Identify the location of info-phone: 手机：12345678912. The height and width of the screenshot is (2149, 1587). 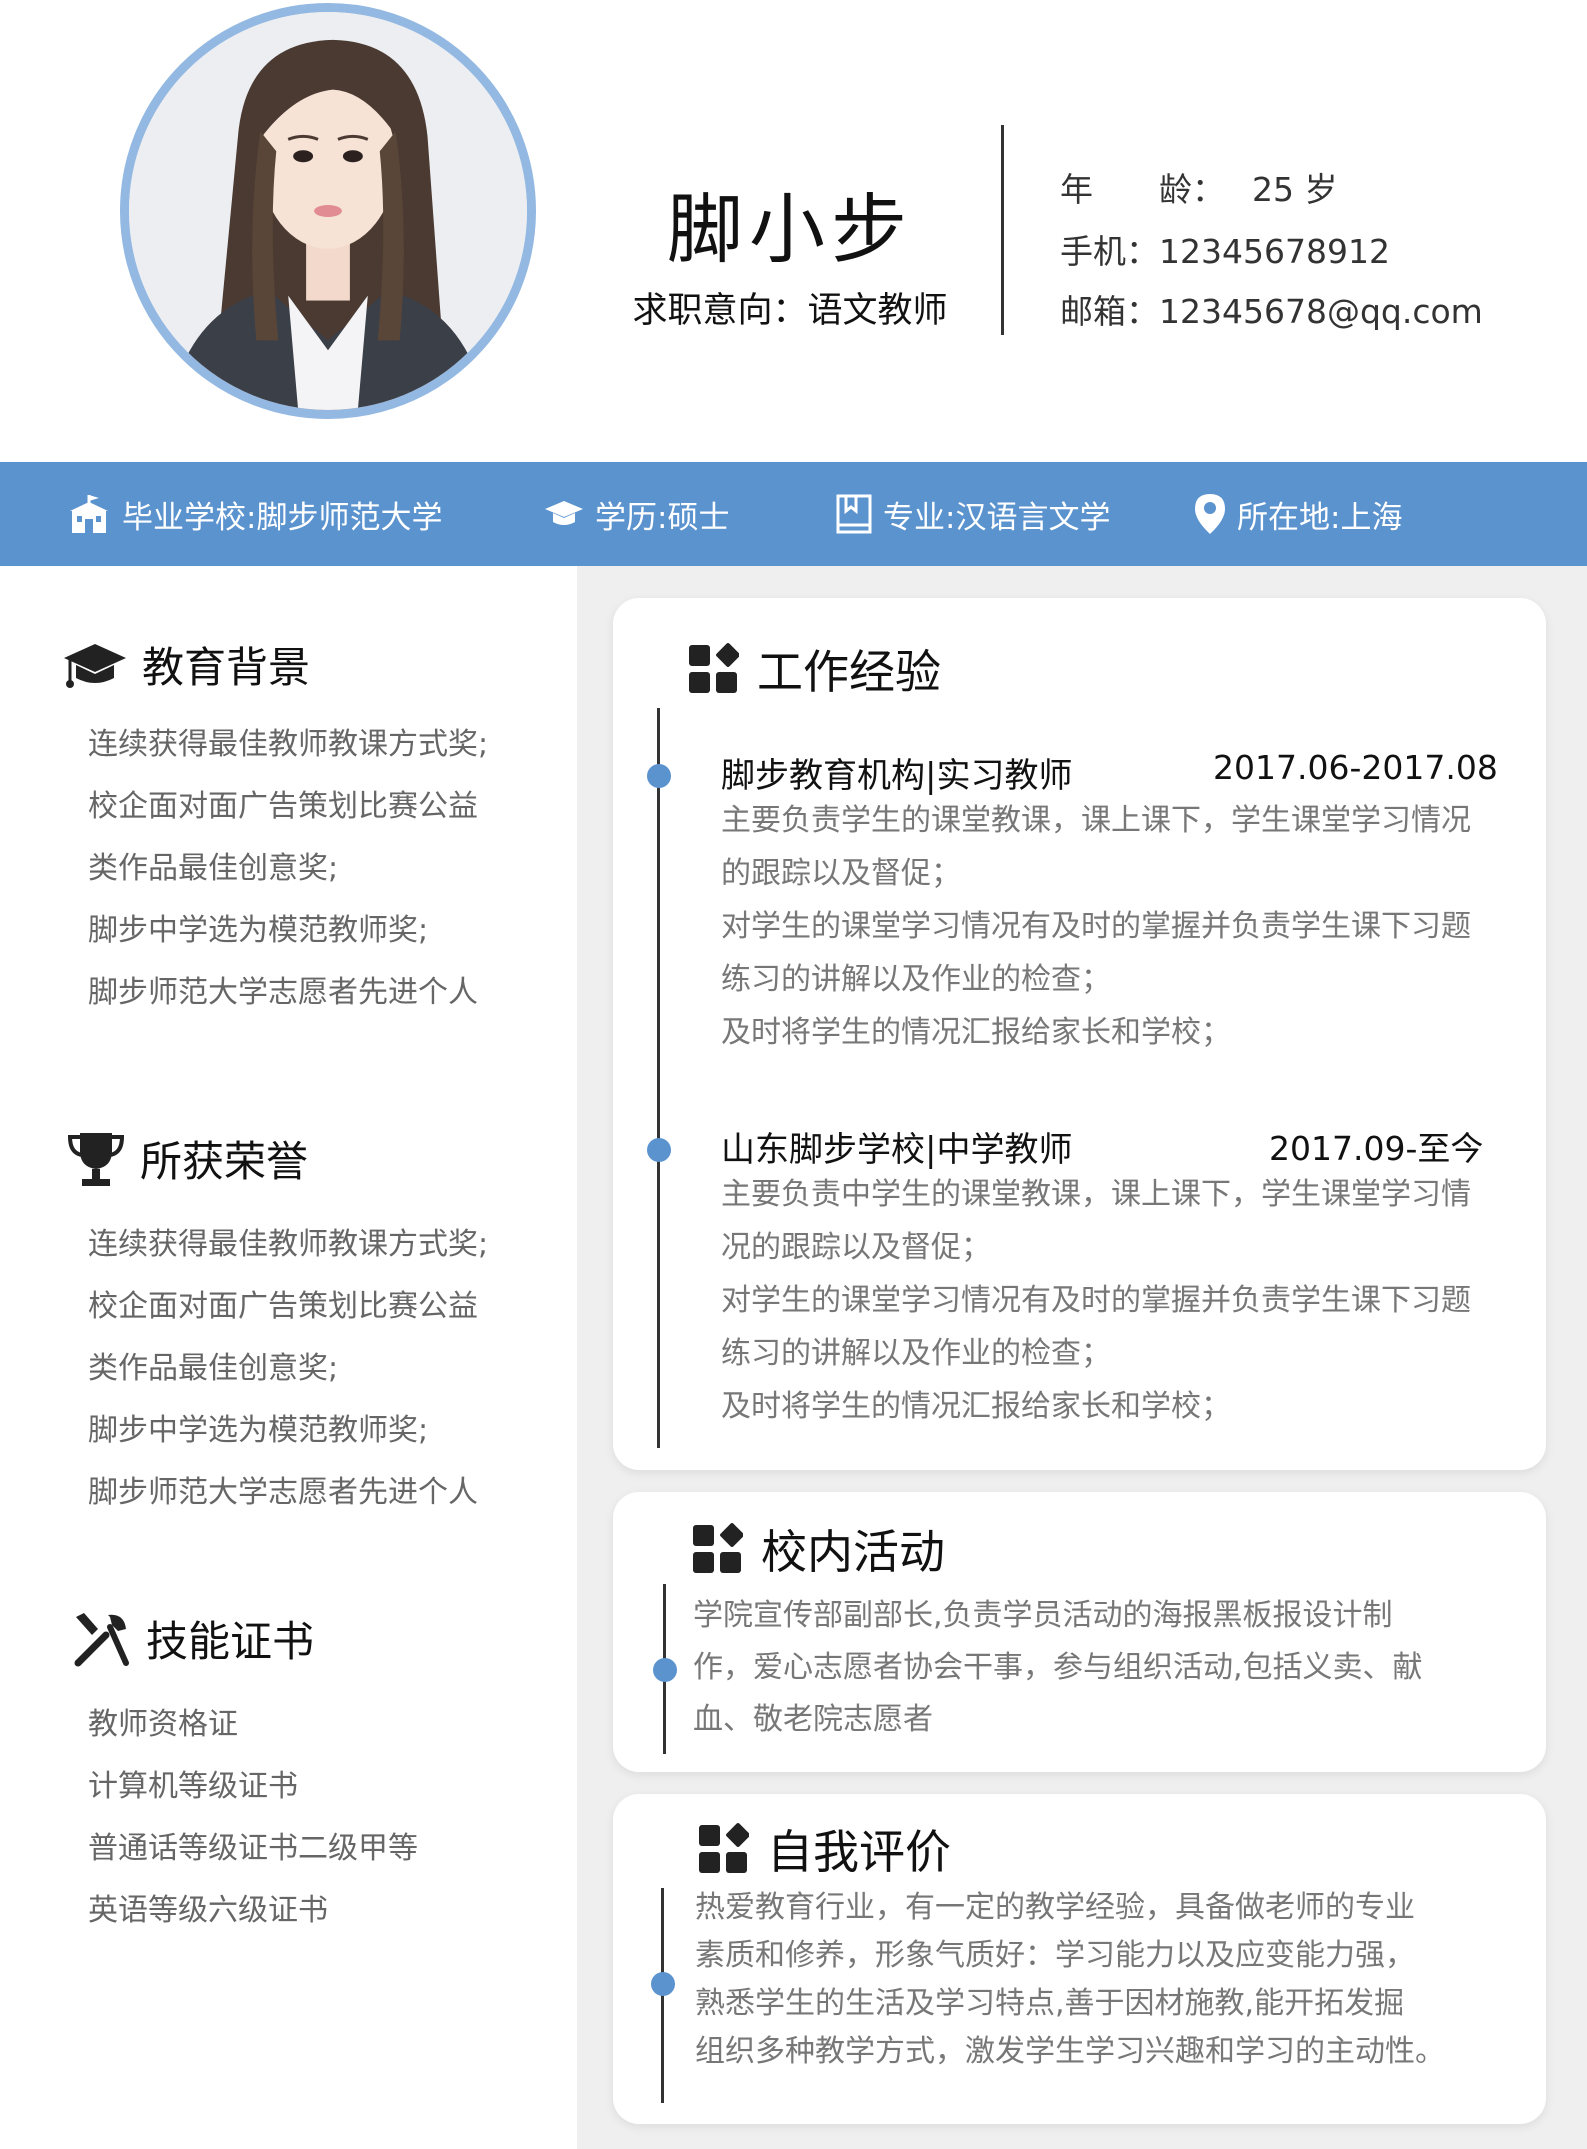
(1225, 249).